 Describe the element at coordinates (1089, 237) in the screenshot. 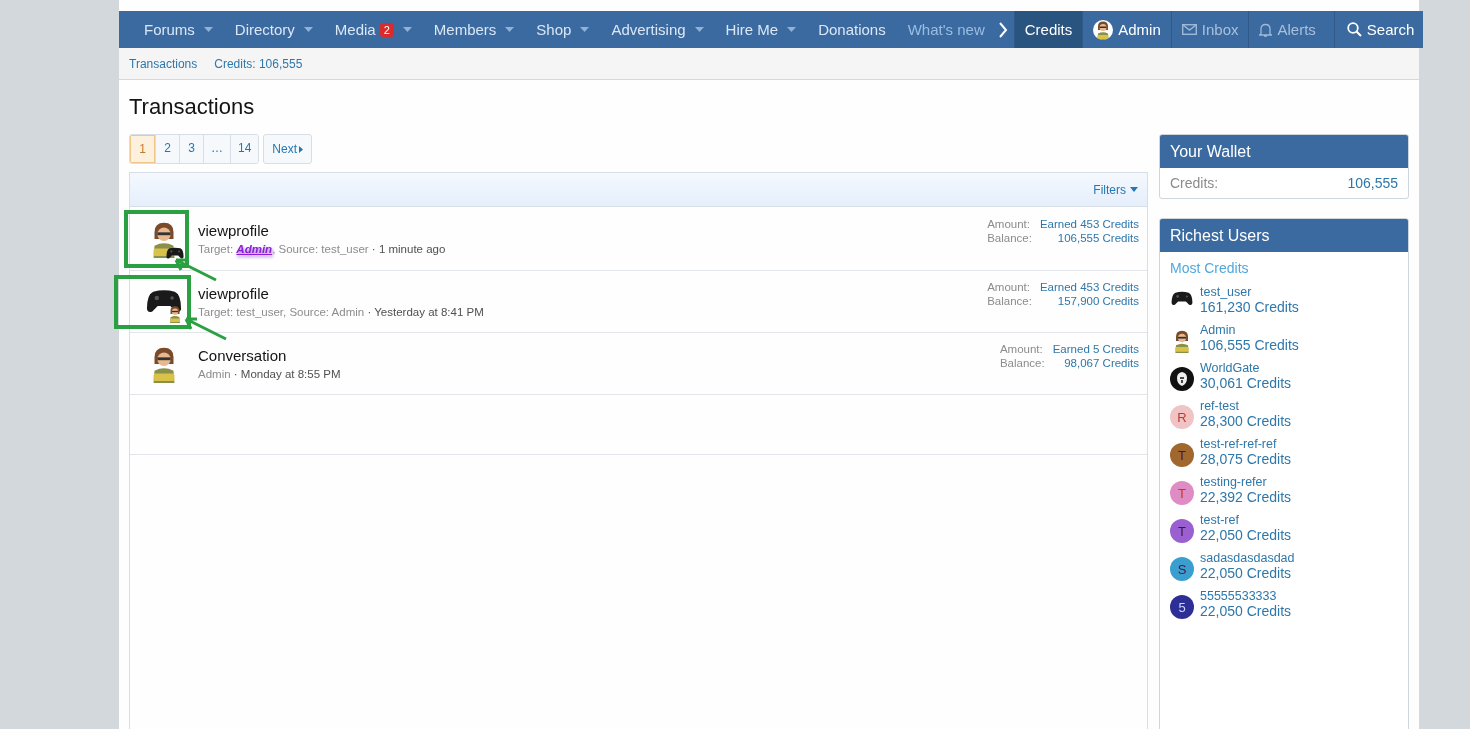

I see `balance-value: 106,555 Credits` at that location.